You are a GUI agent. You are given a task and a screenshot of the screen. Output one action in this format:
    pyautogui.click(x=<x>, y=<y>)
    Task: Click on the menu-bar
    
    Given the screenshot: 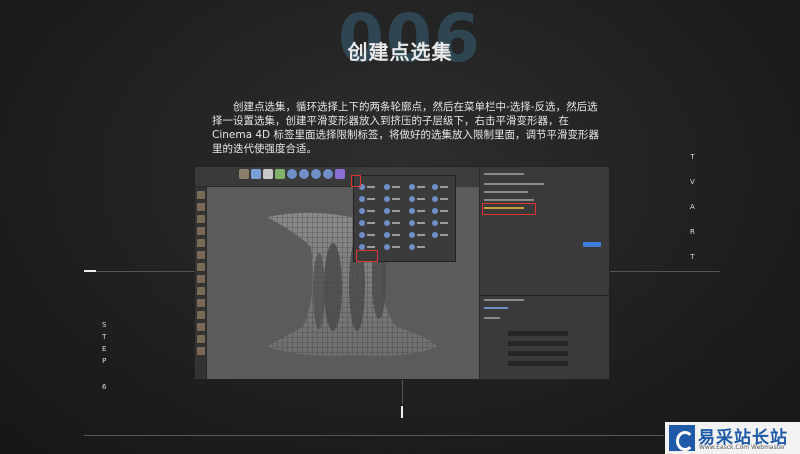 What is the action you would take?
    pyautogui.click(x=275, y=177)
    